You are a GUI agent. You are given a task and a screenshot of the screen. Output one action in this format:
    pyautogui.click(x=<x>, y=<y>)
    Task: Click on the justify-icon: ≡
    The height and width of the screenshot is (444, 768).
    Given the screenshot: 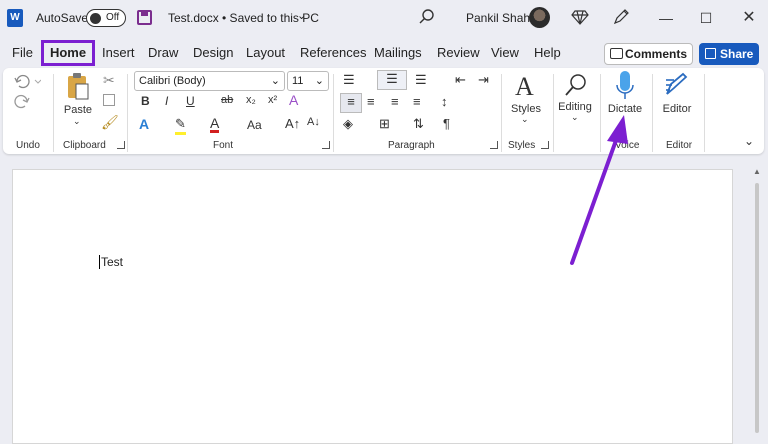 What is the action you would take?
    pyautogui.click(x=417, y=101)
    